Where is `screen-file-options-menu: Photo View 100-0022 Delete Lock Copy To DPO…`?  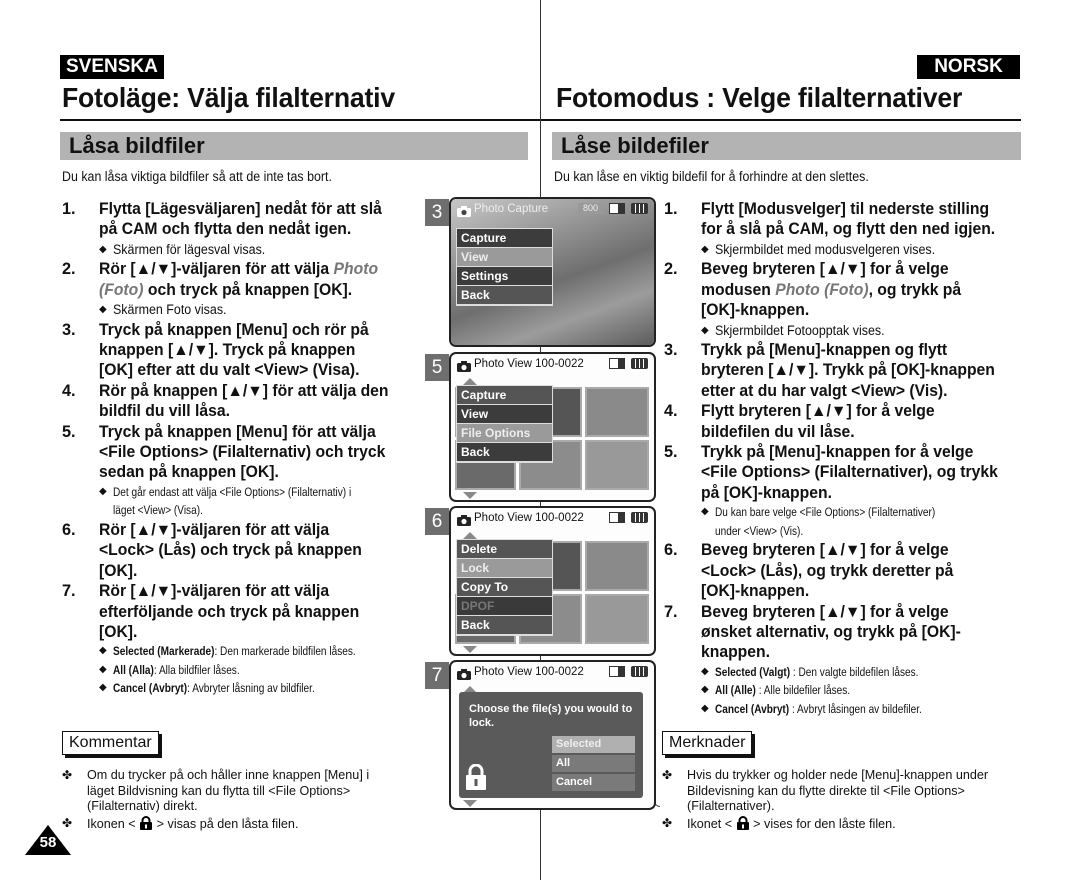 screen-file-options-menu: Photo View 100-0022 Delete Lock Copy To DPO… is located at coordinates (552, 581).